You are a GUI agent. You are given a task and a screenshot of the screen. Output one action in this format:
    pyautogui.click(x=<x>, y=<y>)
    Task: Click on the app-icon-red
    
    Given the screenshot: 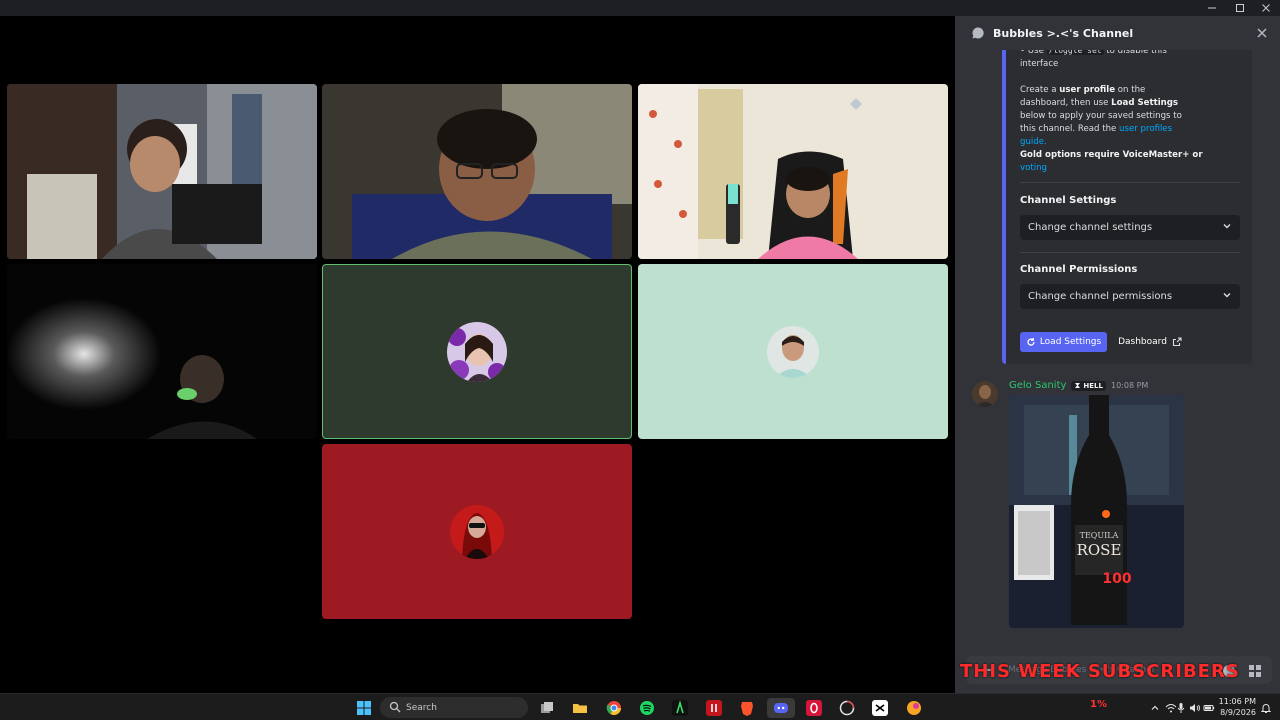 What is the action you would take?
    pyautogui.click(x=714, y=708)
    